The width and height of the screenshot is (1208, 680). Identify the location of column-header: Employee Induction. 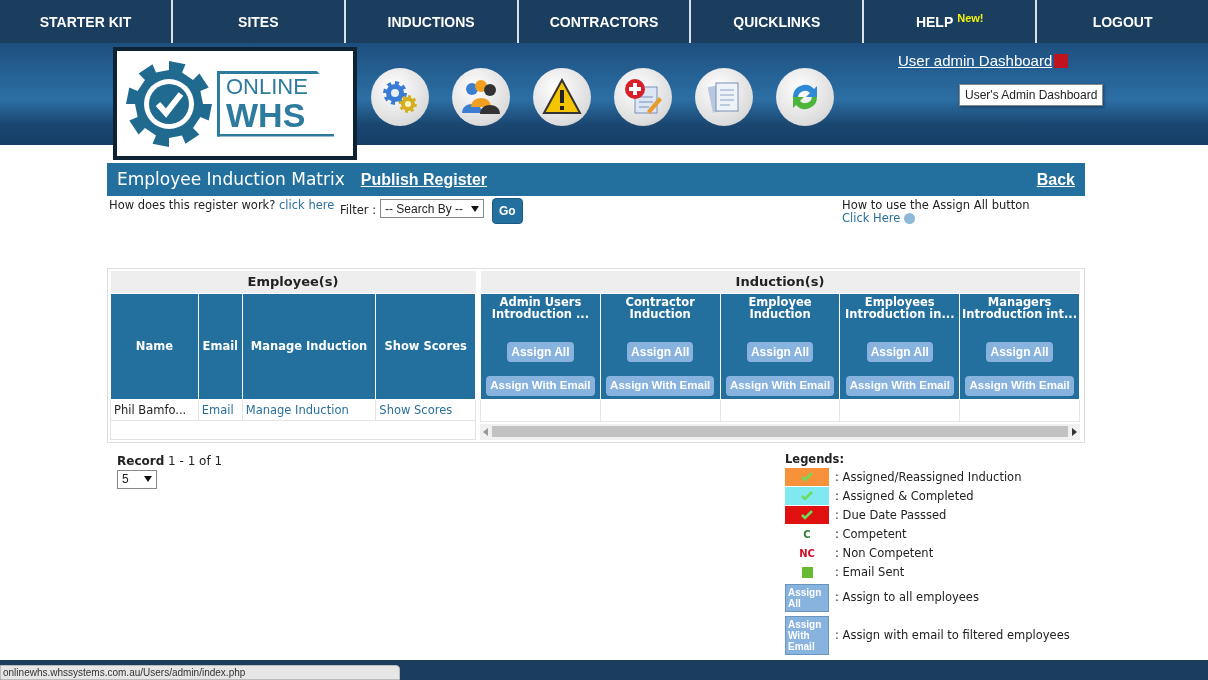
(780, 307).